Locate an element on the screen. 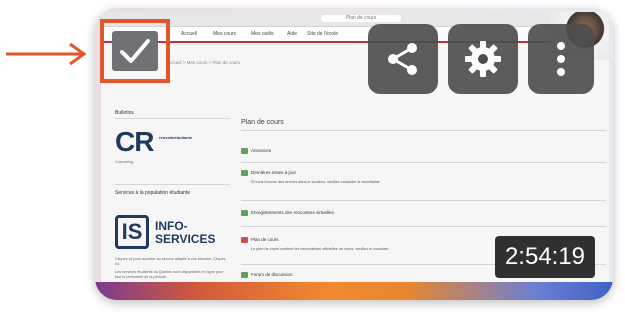  more-options-button is located at coordinates (561, 59).